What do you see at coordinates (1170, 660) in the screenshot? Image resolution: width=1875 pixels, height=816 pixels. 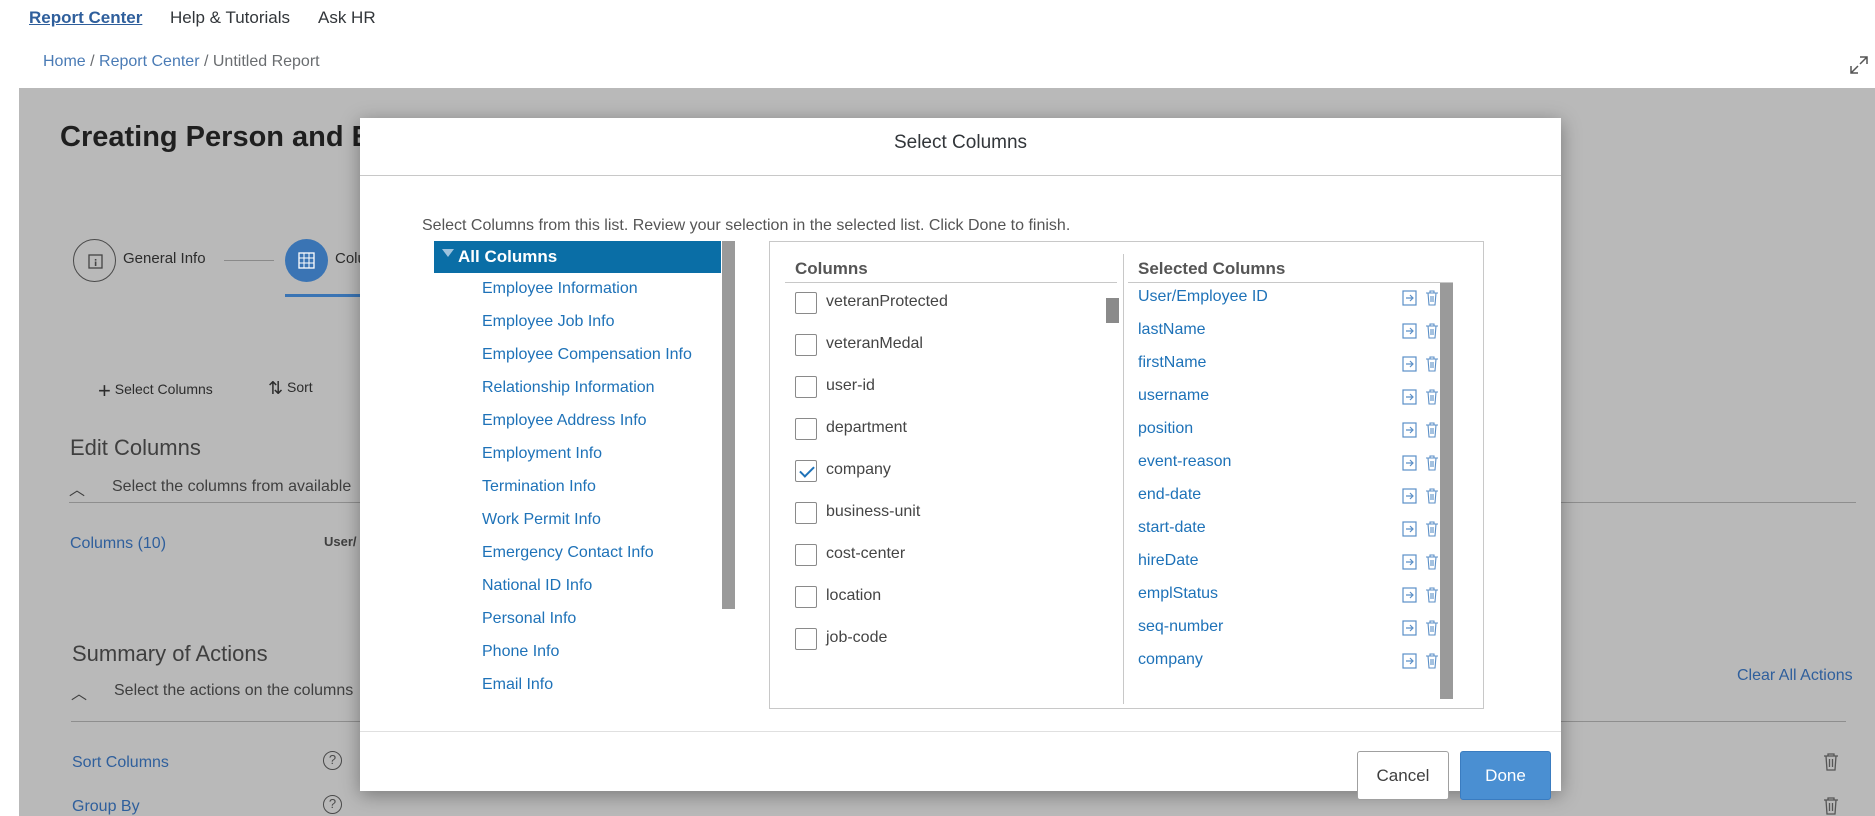 I see `selected-column-item: company` at bounding box center [1170, 660].